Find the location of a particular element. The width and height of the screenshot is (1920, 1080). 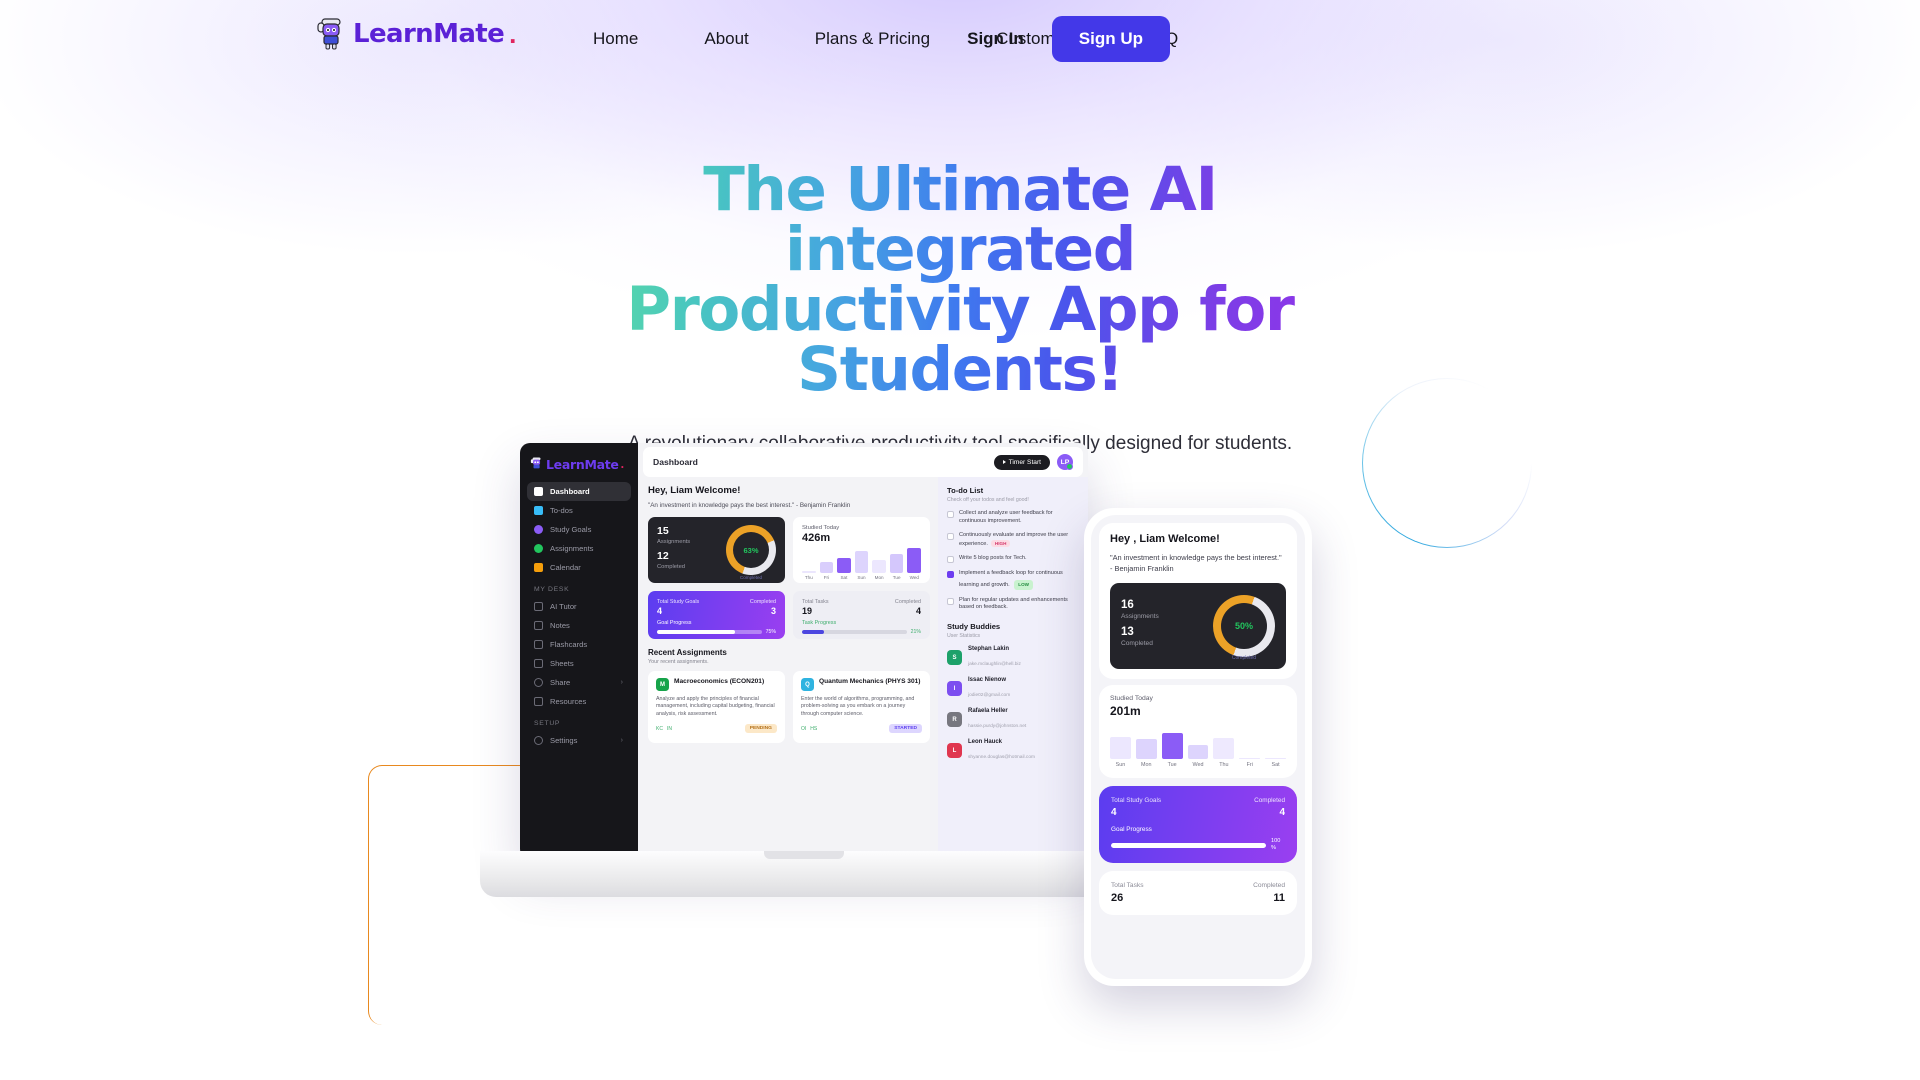

buddy-list-item: S Stephan Lakin jake.mclaughlin@hell.biz is located at coordinates (1013, 658).